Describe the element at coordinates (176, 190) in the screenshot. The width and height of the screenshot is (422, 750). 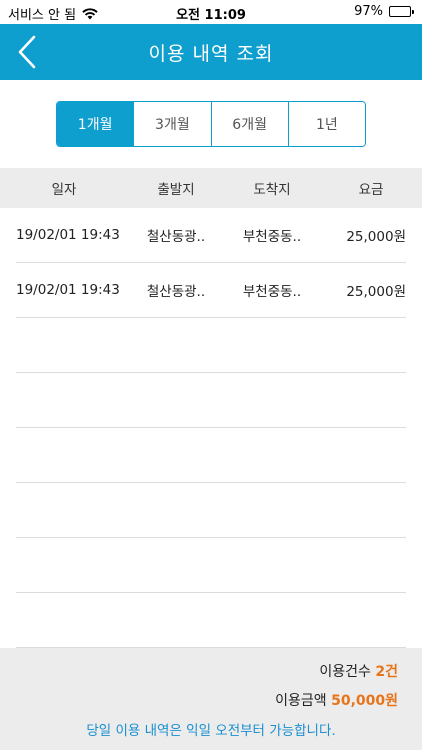
I see `column-header-origin: 출발지` at that location.